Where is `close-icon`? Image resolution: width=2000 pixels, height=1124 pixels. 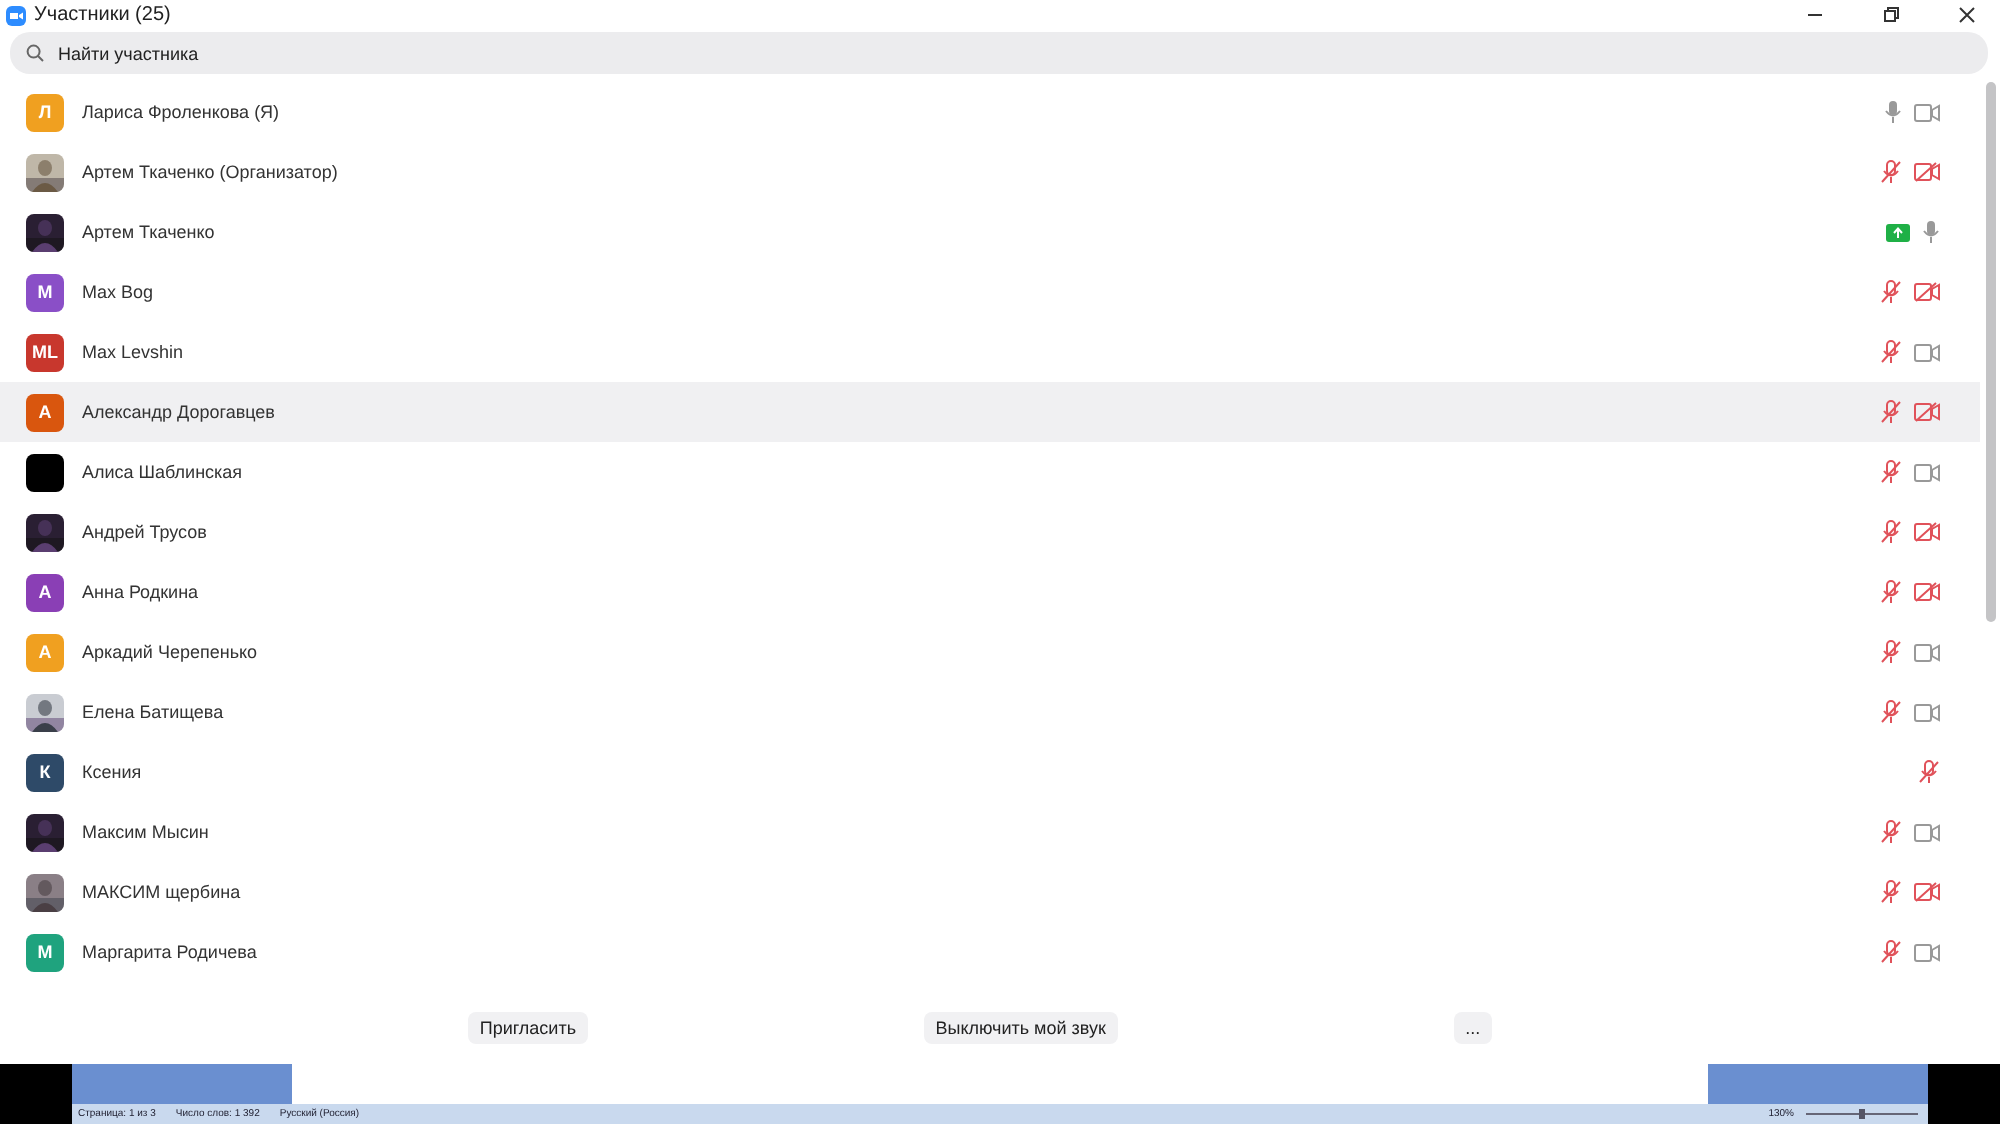
close-icon is located at coordinates (1966, 15).